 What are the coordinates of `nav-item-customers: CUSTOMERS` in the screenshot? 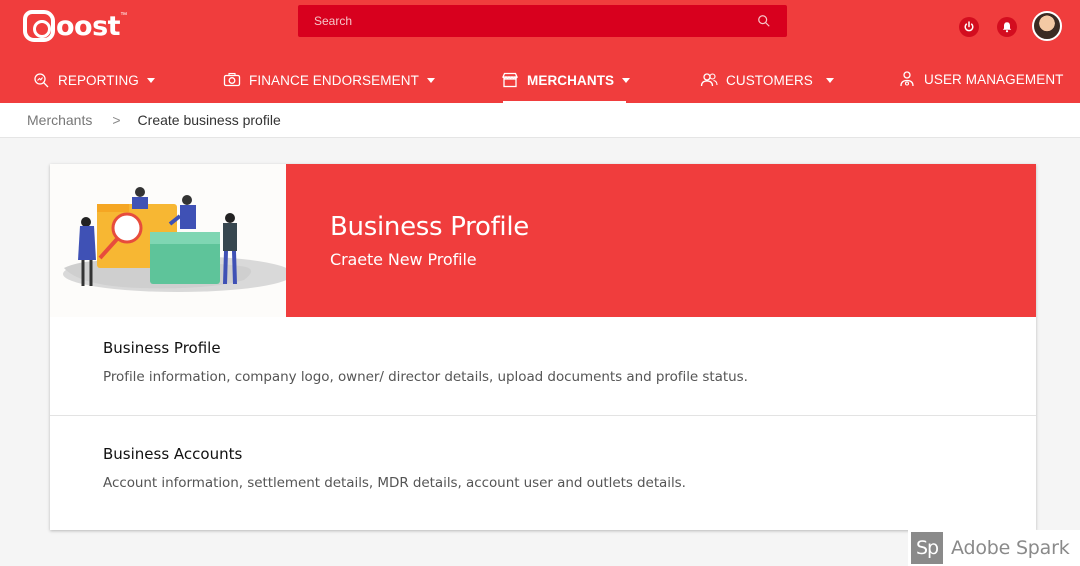 It's located at (767, 80).